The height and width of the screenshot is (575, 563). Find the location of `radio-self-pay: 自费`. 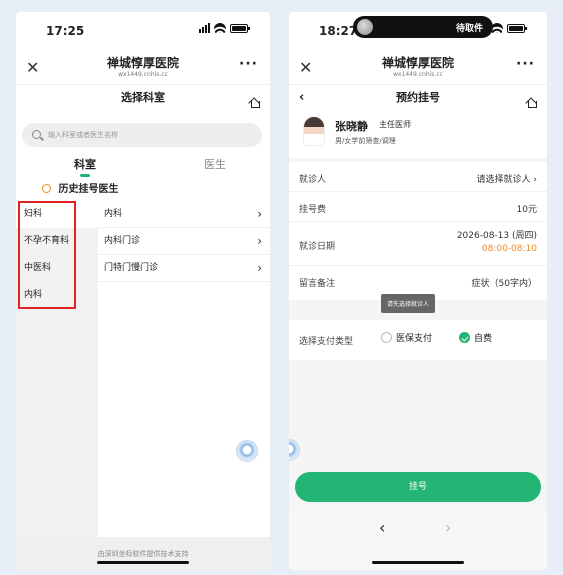

radio-self-pay: 自费 is located at coordinates (475, 337).